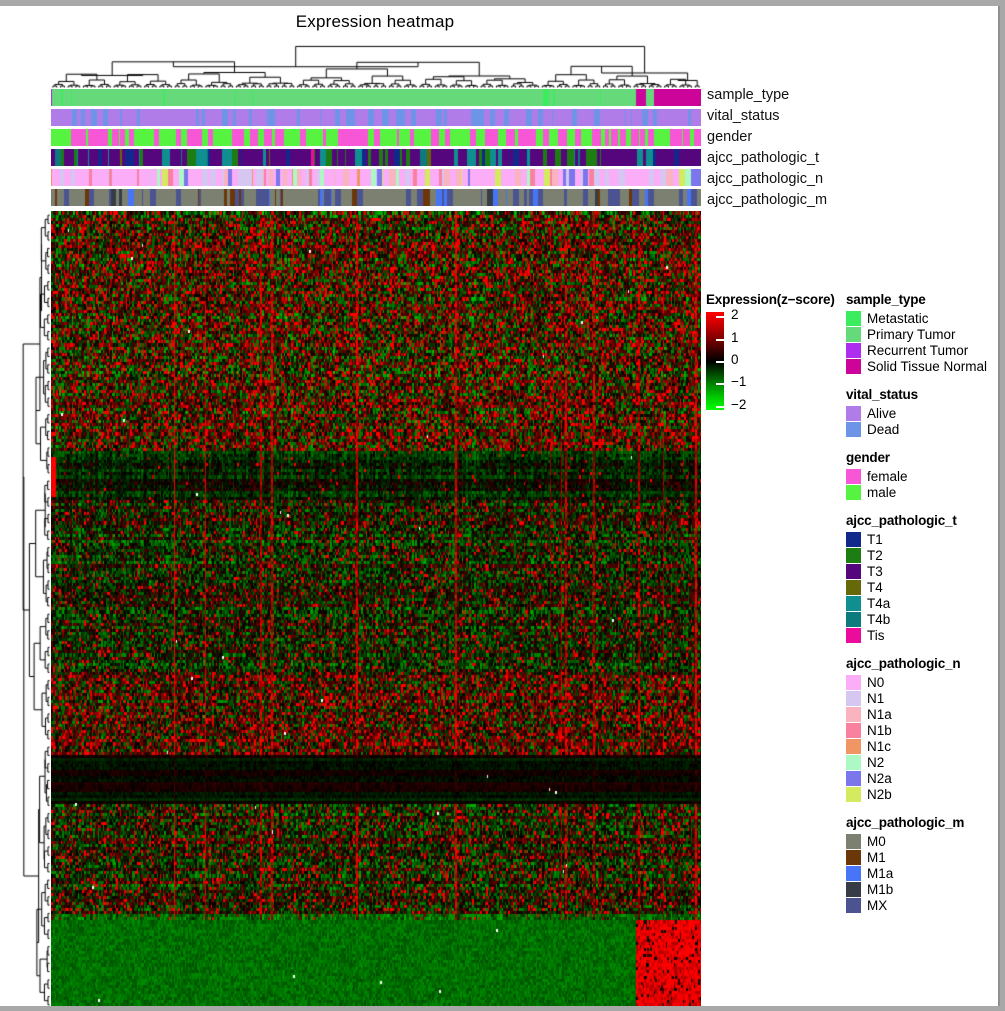 Image resolution: width=1005 pixels, height=1011 pixels. What do you see at coordinates (876, 698) in the screenshot?
I see `legend-label: N1` at bounding box center [876, 698].